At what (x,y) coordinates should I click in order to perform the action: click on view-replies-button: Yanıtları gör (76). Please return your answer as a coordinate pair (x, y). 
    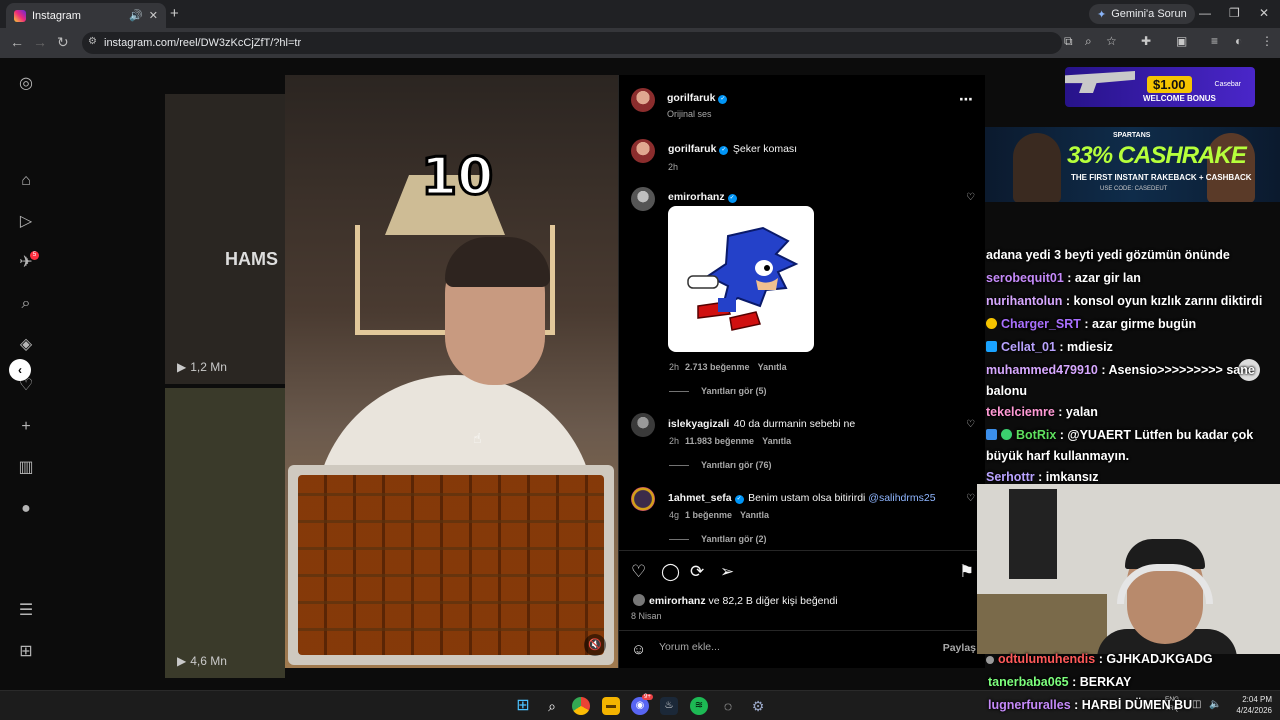
    Looking at the image, I should click on (720, 465).